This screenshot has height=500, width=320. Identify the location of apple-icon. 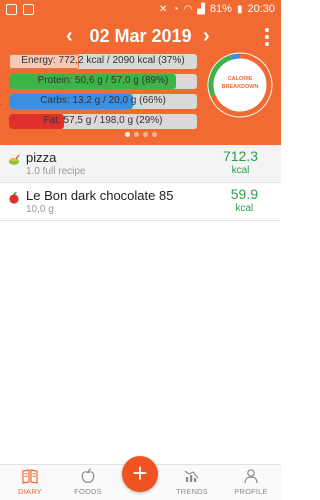
(14, 198).